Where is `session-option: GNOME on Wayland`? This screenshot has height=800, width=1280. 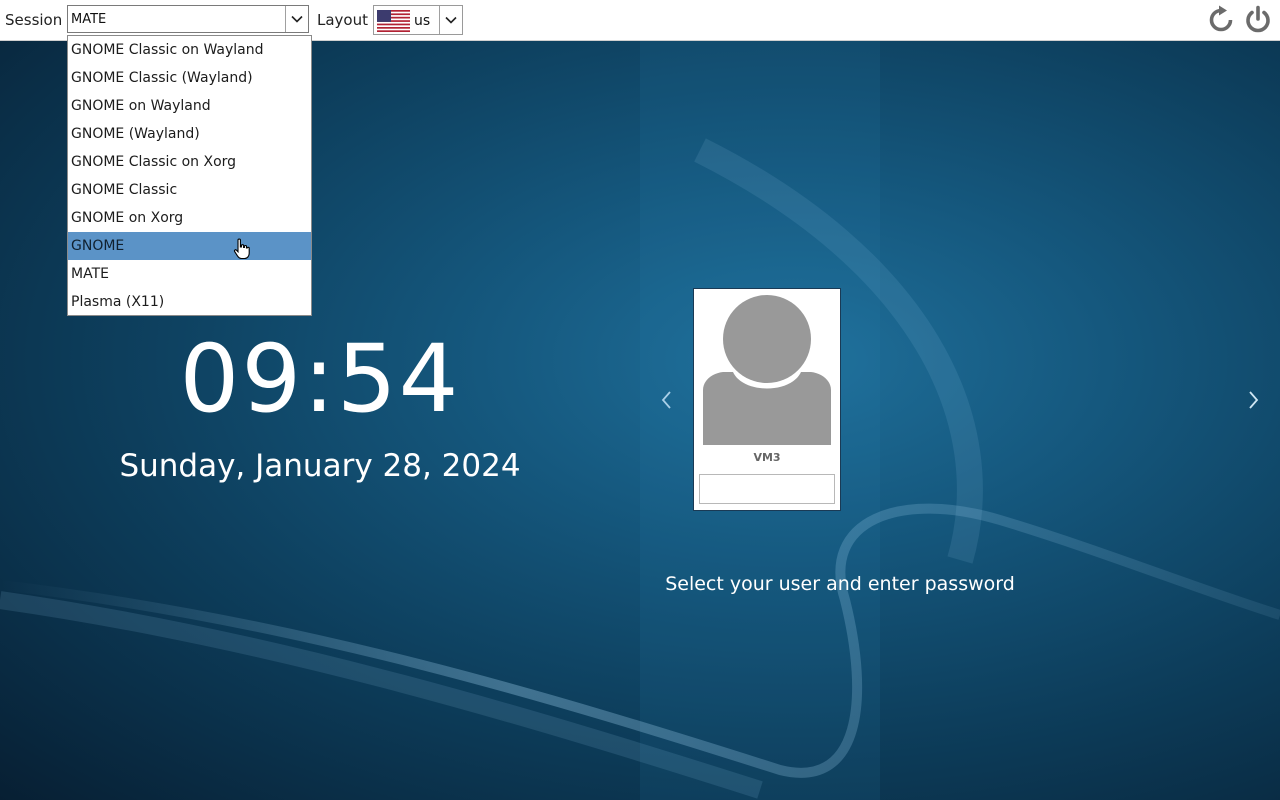
session-option: GNOME on Wayland is located at coordinates (189, 106).